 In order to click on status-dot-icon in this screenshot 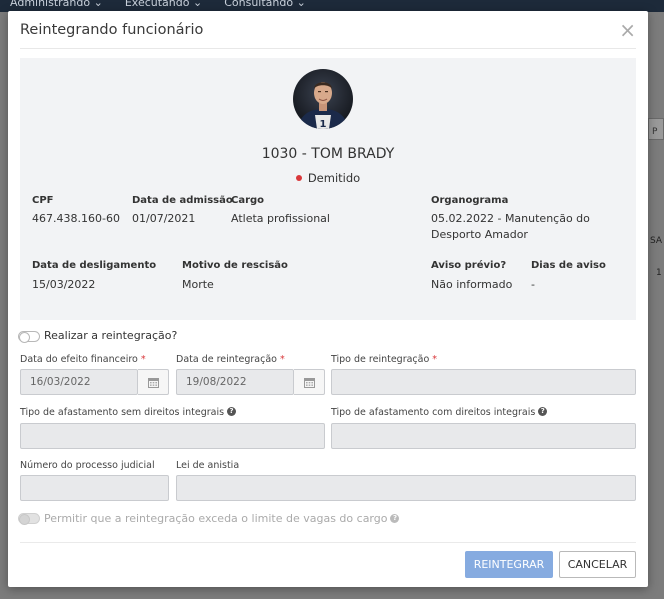, I will do `click(298, 177)`.